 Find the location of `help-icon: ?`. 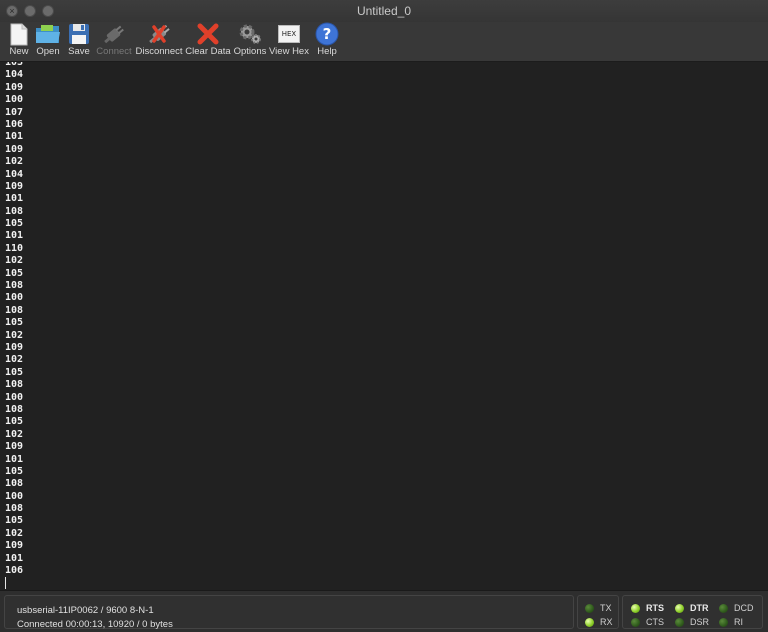

help-icon: ? is located at coordinates (327, 34).